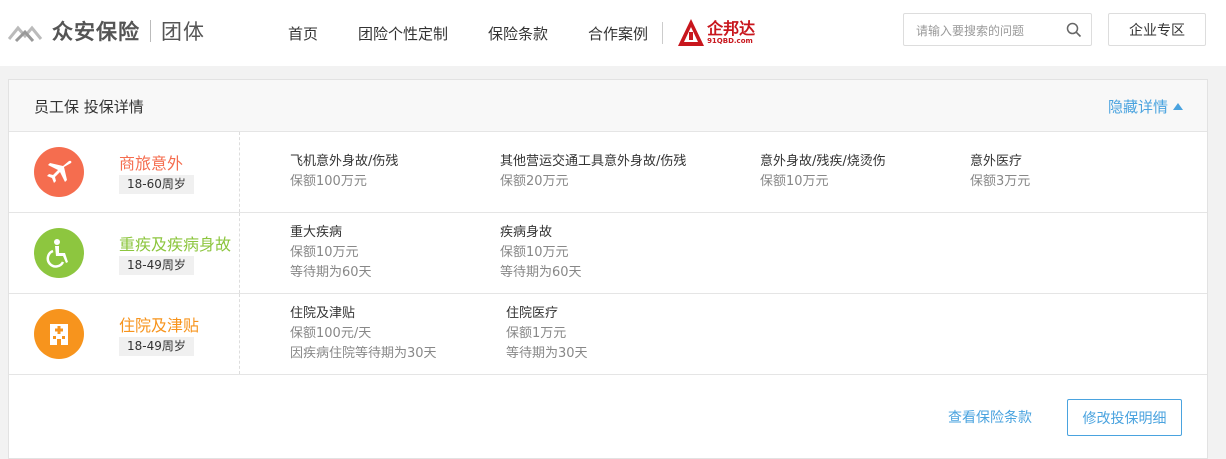  I want to click on coverage-category-name: 商旅意外, so click(151, 163).